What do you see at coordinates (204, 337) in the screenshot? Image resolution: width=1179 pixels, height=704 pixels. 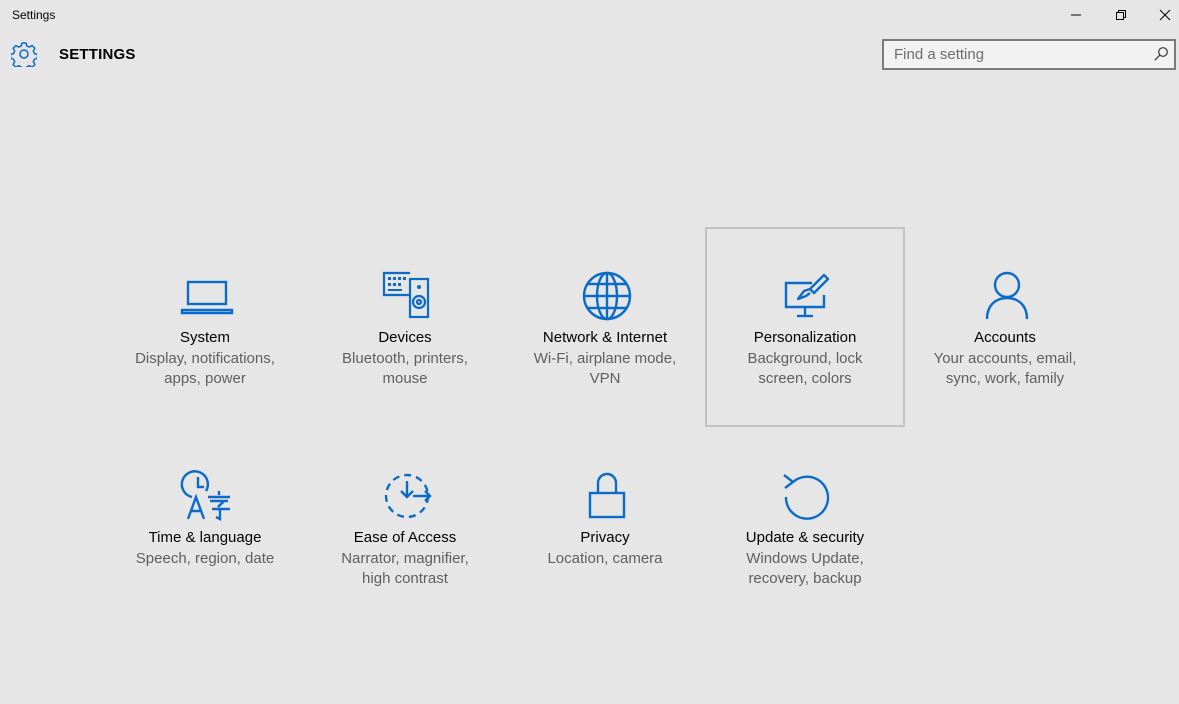 I see `tile-label: System` at bounding box center [204, 337].